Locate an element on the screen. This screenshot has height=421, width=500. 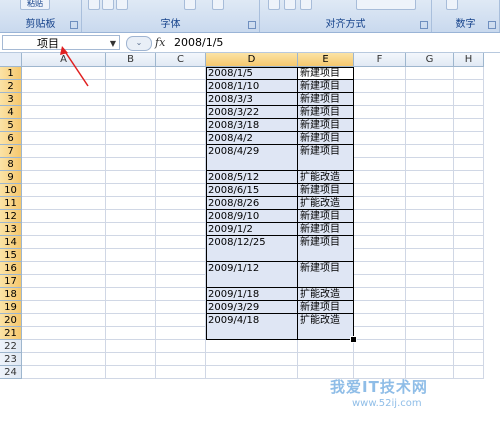
name-box: 项目 ▼ is located at coordinates (61, 42).